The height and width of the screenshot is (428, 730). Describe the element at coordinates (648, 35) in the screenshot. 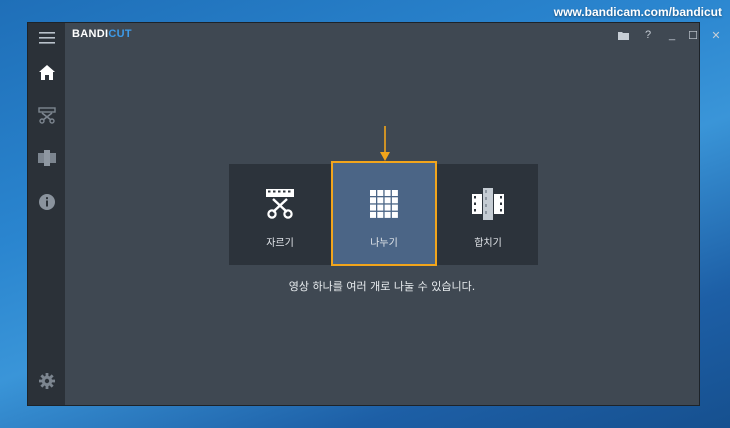

I see `help-button: ?` at that location.